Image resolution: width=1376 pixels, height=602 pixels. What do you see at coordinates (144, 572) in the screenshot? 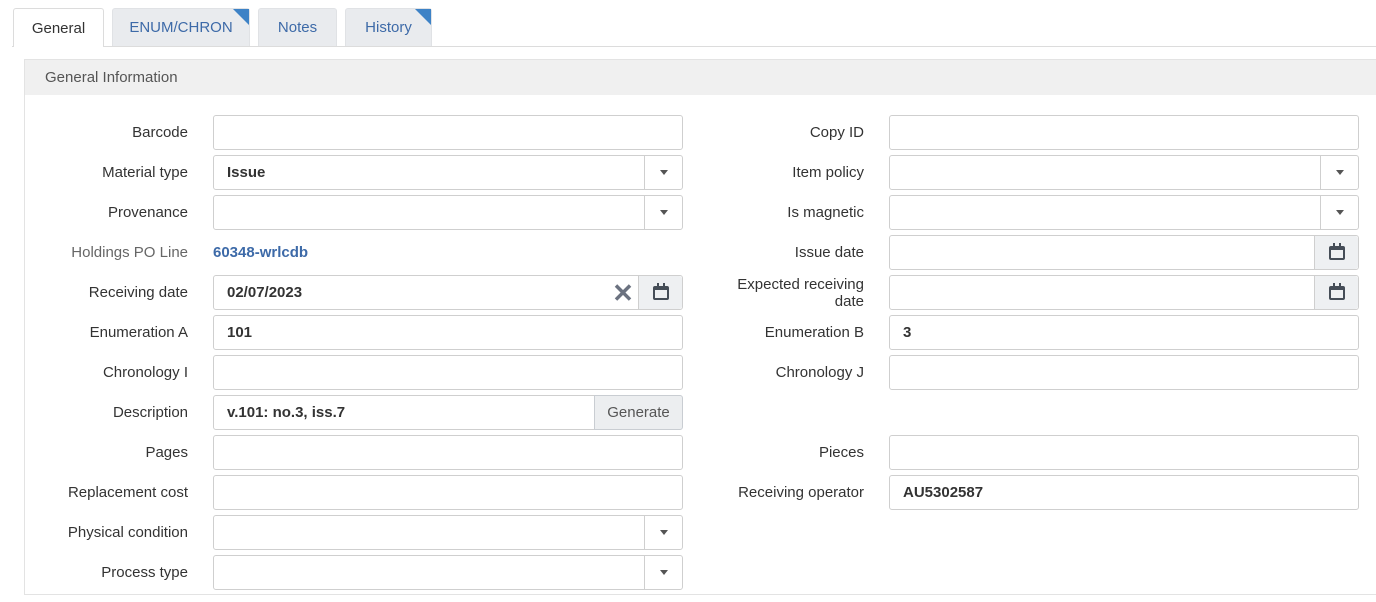
I see `process-type-label: Process type` at bounding box center [144, 572].